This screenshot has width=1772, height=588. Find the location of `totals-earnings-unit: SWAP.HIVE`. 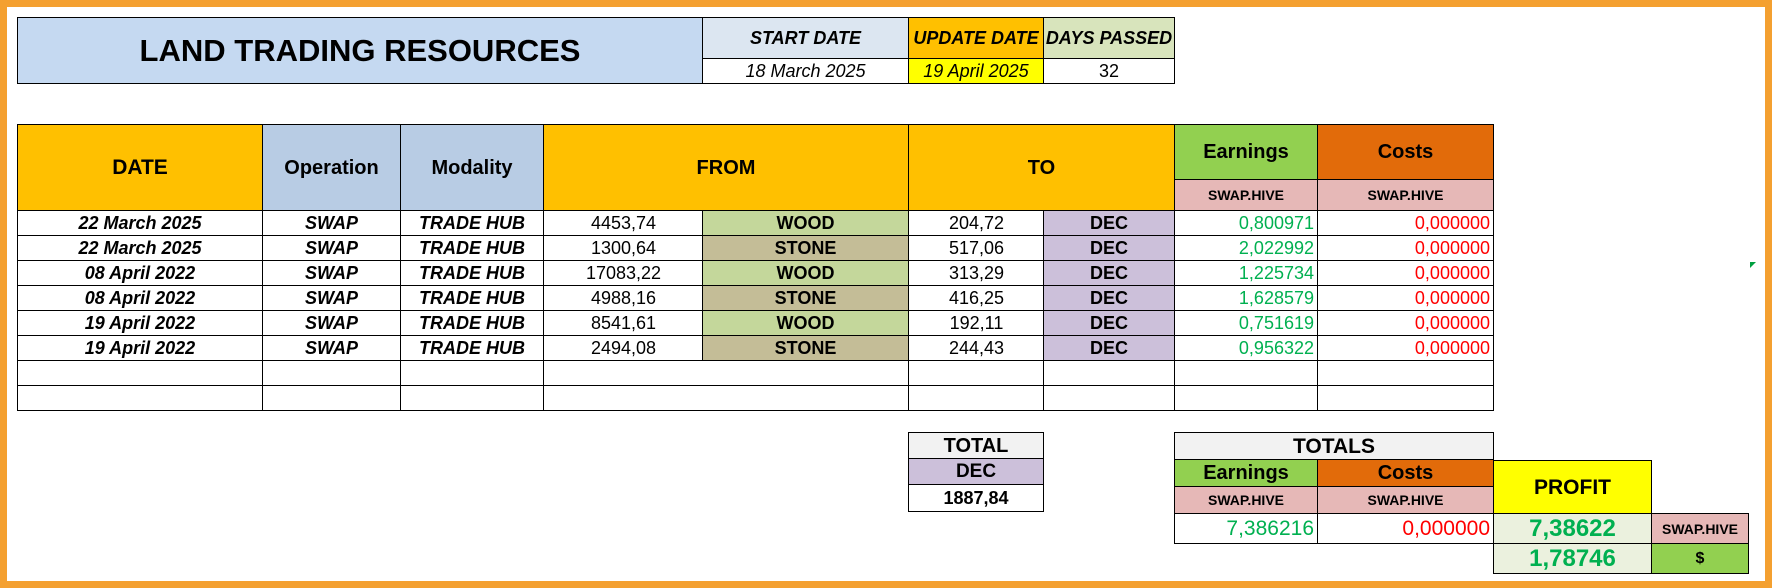

totals-earnings-unit: SWAP.HIVE is located at coordinates (1246, 500).